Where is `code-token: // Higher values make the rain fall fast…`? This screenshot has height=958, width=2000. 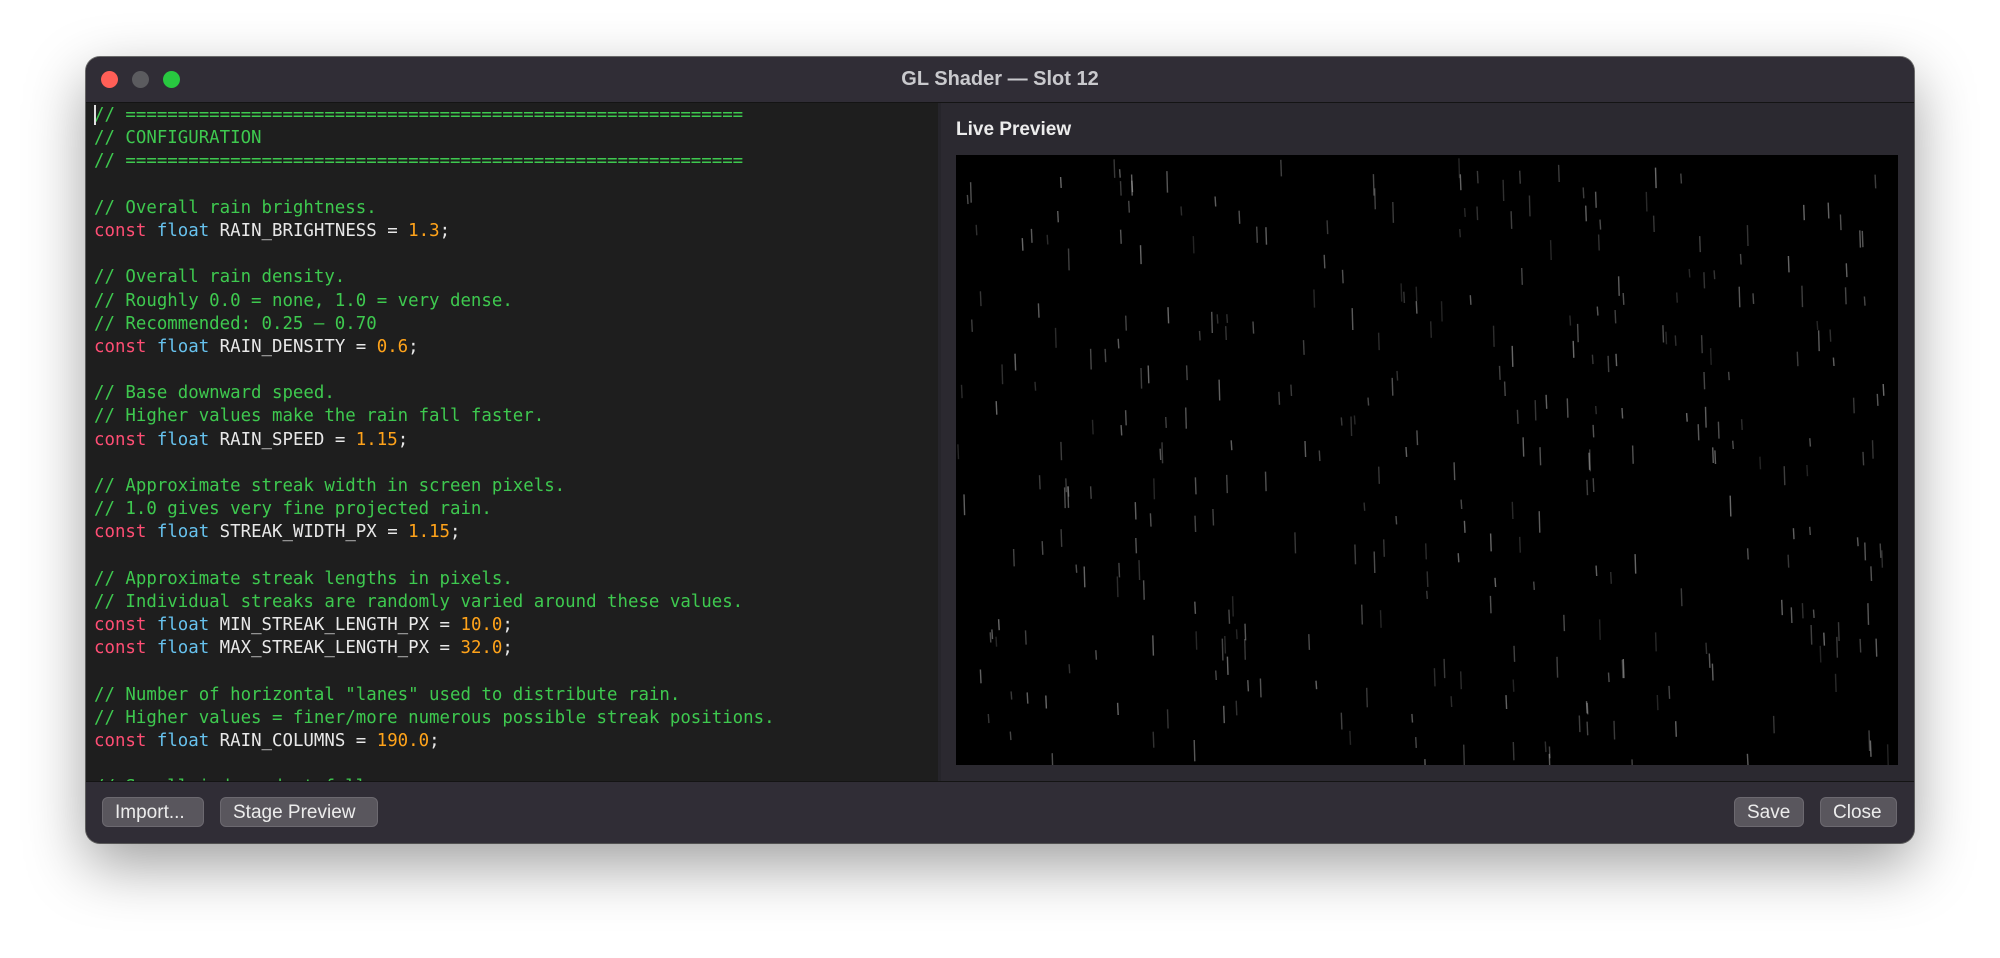
code-token: // Higher values make the rain fall fast… is located at coordinates (319, 416).